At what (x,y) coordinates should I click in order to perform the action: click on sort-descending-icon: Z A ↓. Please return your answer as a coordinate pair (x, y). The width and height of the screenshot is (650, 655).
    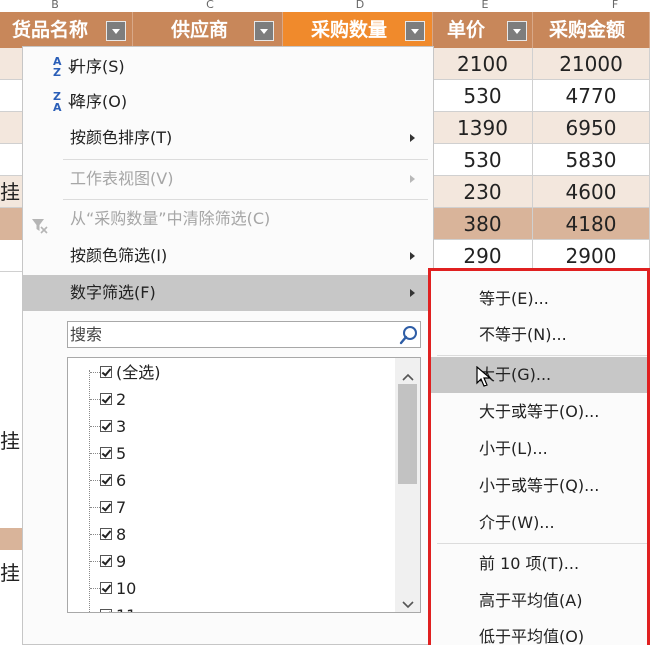
    Looking at the image, I should click on (66, 102).